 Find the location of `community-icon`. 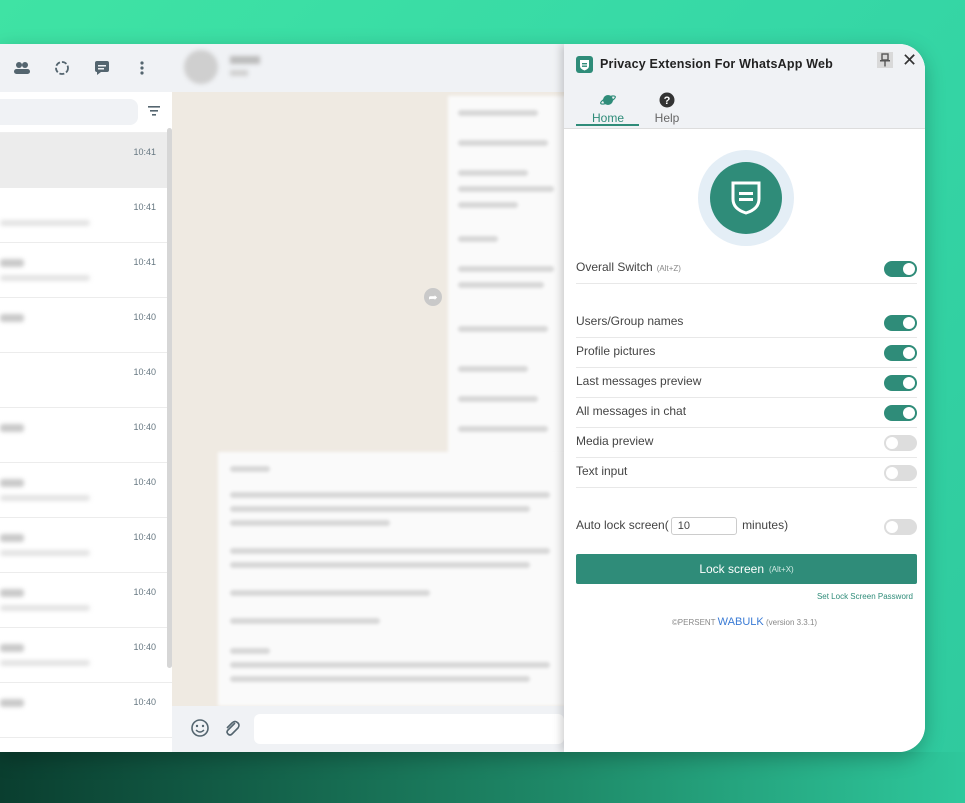

community-icon is located at coordinates (22, 68).